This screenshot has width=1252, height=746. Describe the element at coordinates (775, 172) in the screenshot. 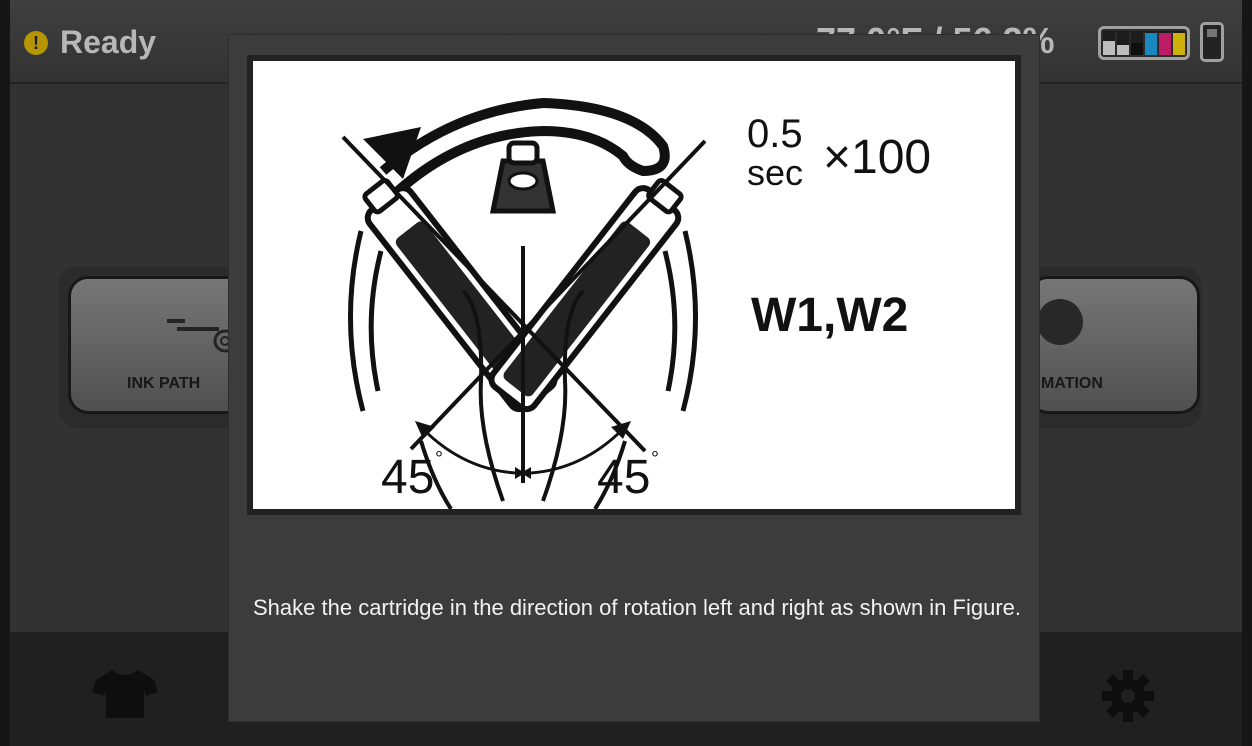

I see `duration-unit: sec` at that location.